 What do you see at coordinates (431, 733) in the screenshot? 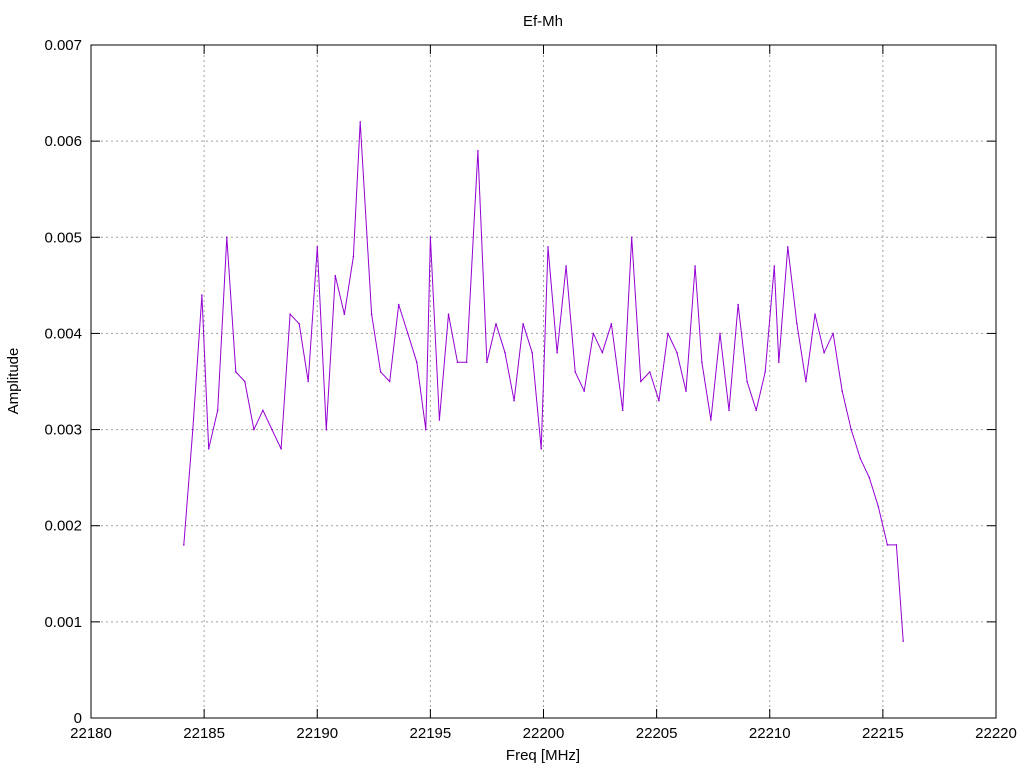
I see `x-tick-label: 22195` at bounding box center [431, 733].